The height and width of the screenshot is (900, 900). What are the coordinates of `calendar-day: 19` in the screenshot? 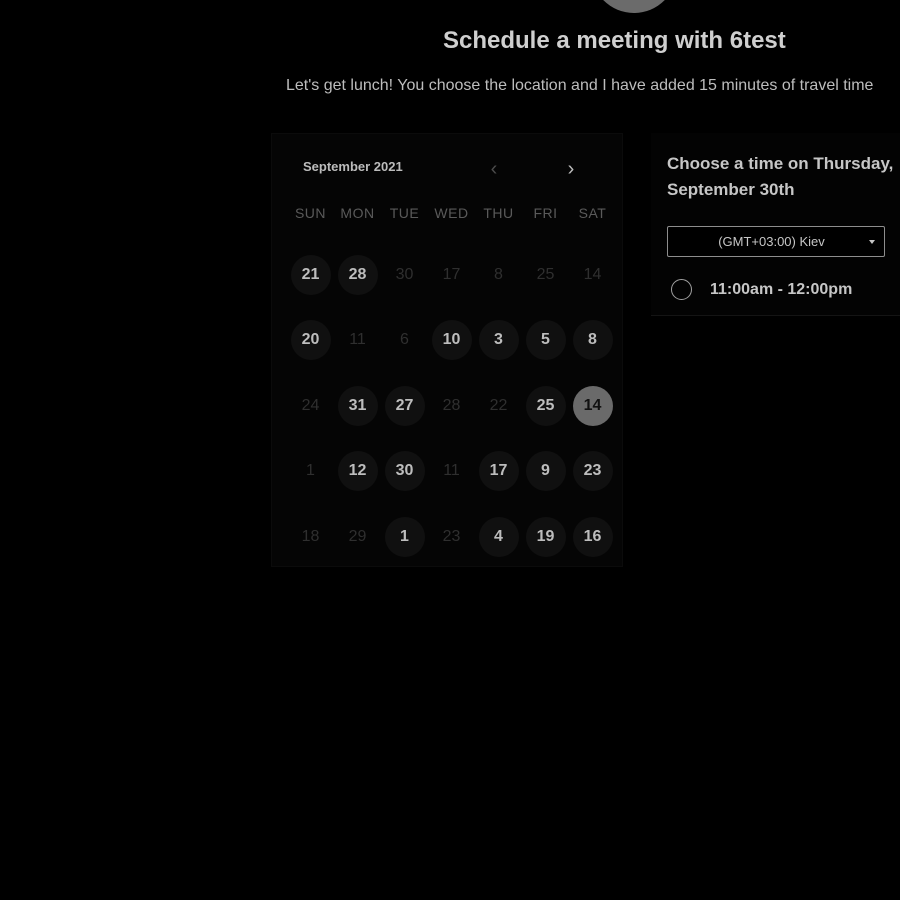 It's located at (545, 536).